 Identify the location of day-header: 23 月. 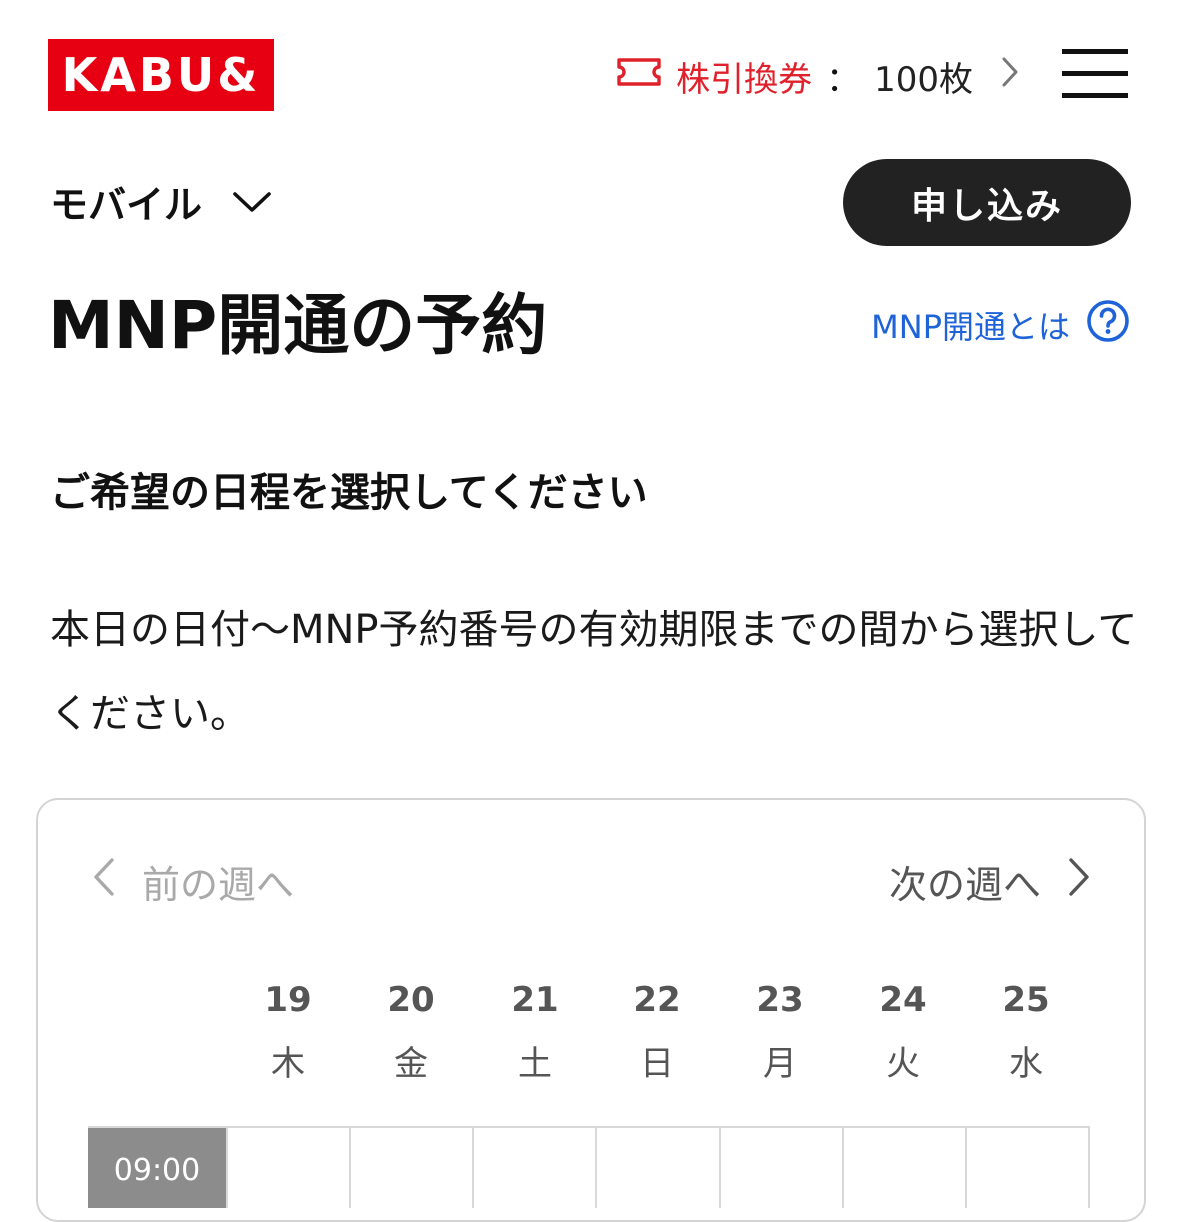
(780, 1032).